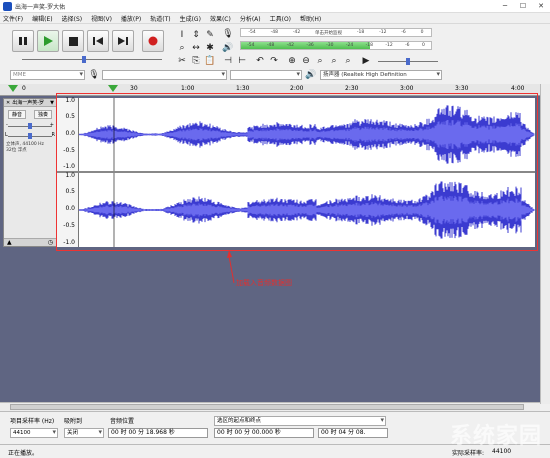 The image size is (550, 458). What do you see at coordinates (42, 18) in the screenshot?
I see `menu-edit: 编辑(E)` at bounding box center [42, 18].